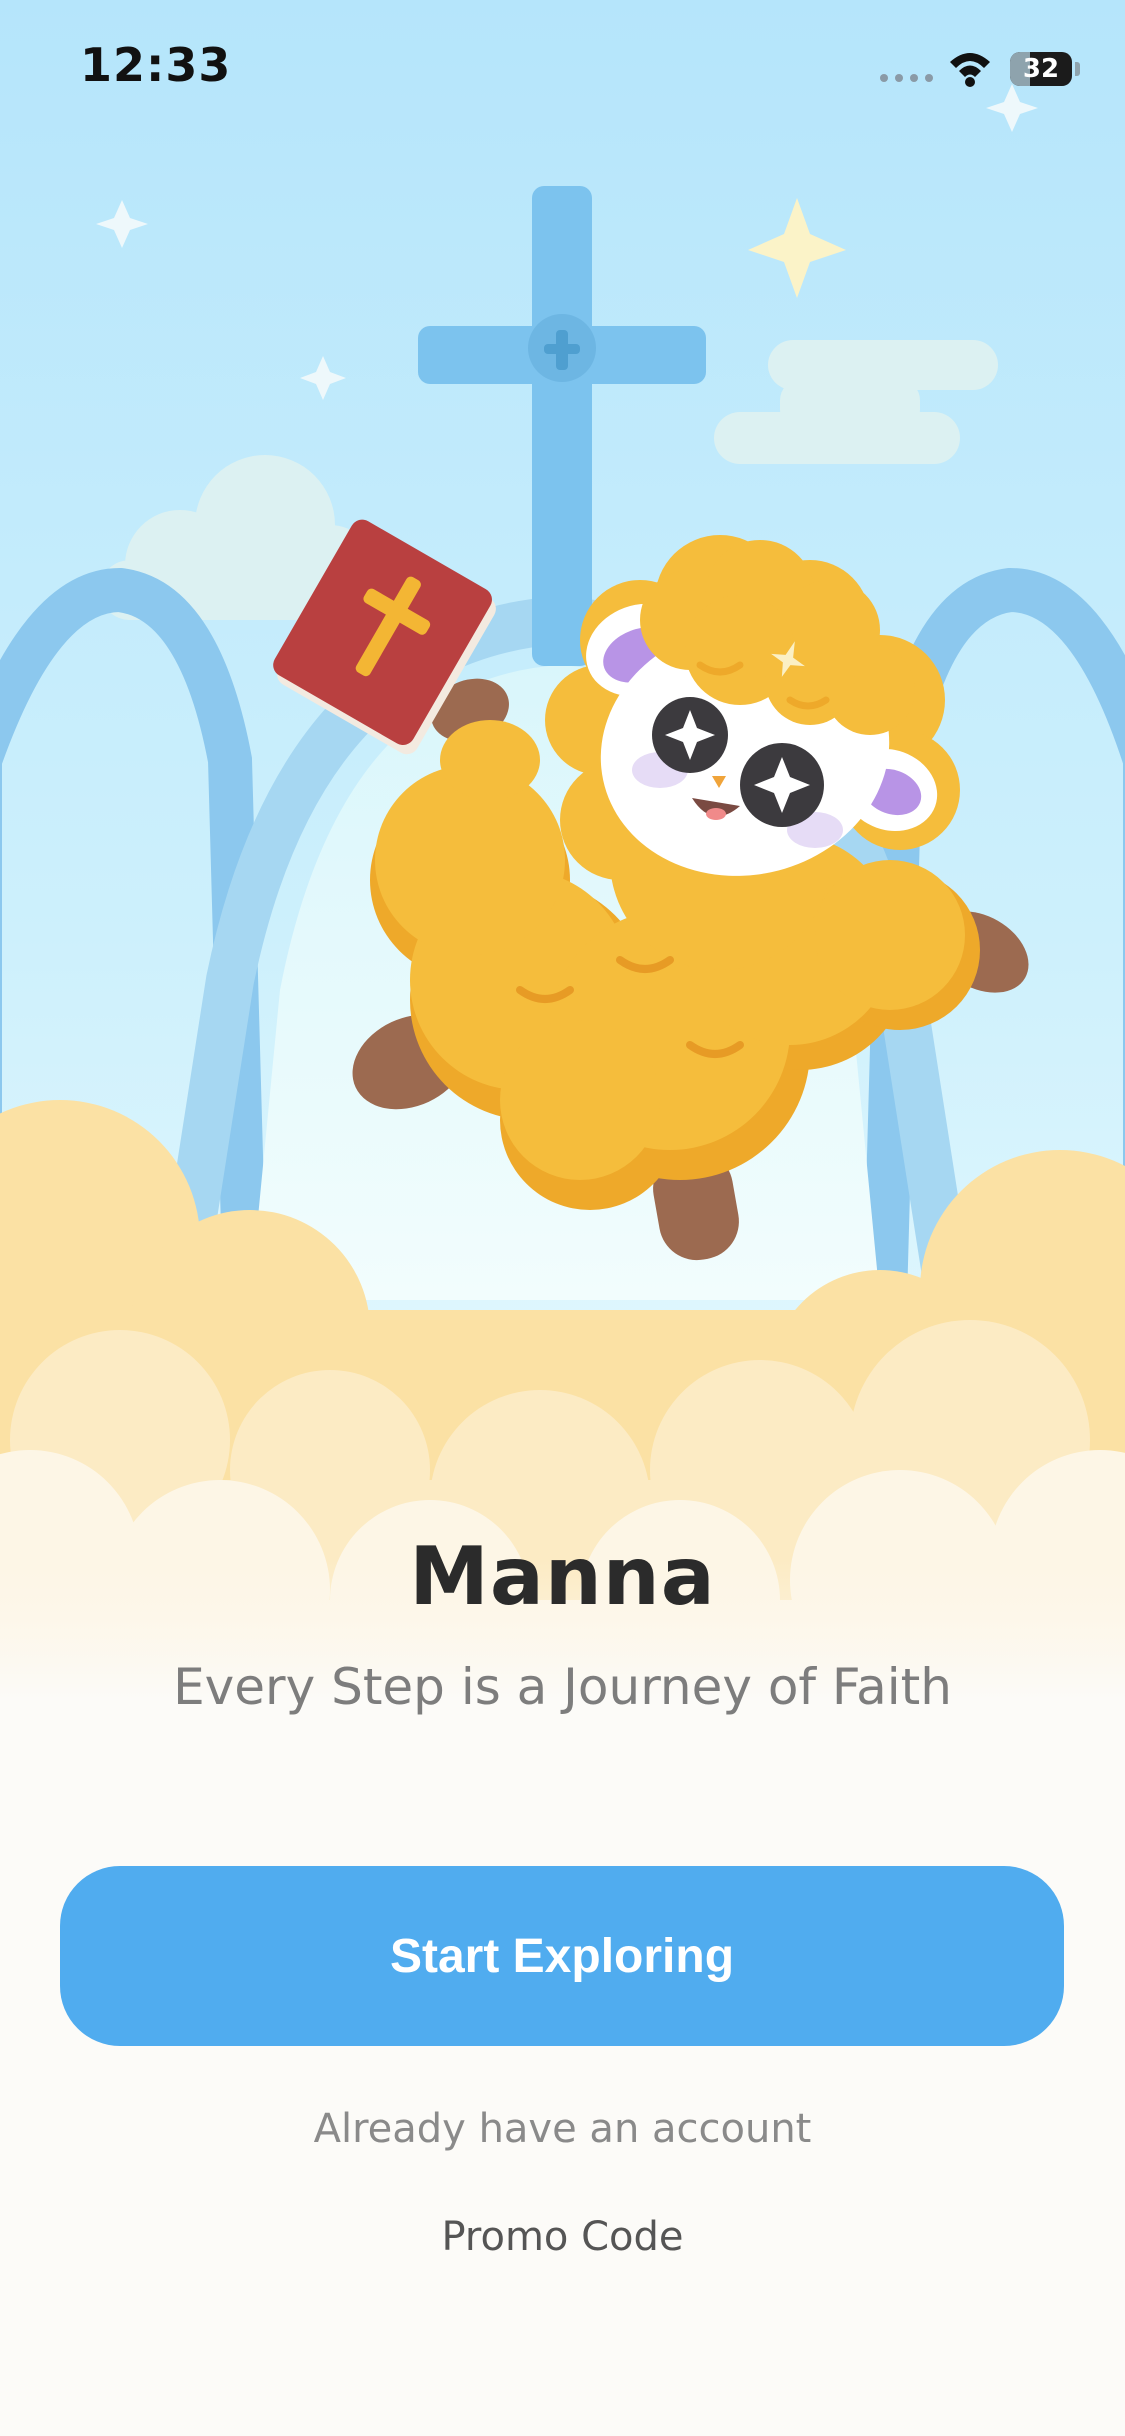 This screenshot has width=1125, height=2436. What do you see at coordinates (562, 1687) in the screenshot?
I see `tagline: Every Step is a Journey of Faith` at bounding box center [562, 1687].